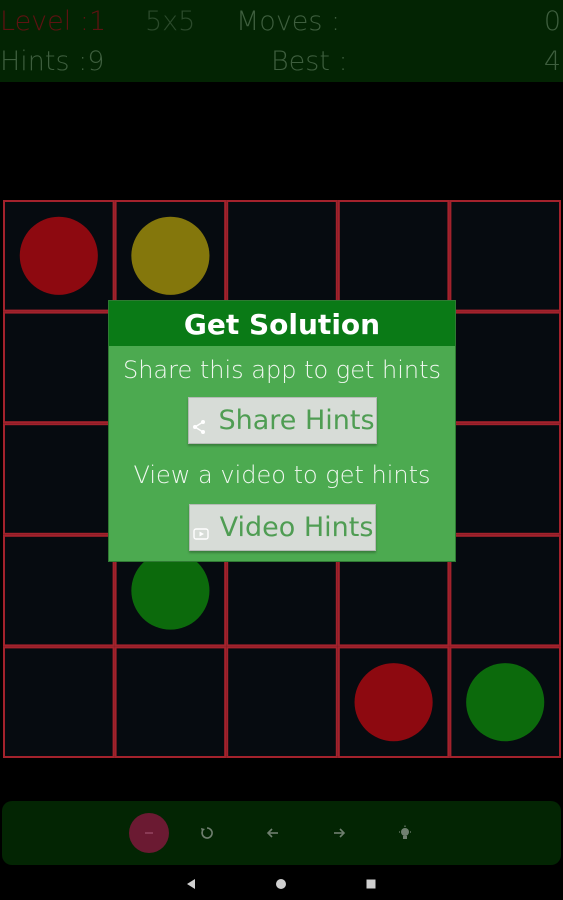 This screenshot has width=563, height=900. I want to click on nav-recents-button, so click(371, 884).